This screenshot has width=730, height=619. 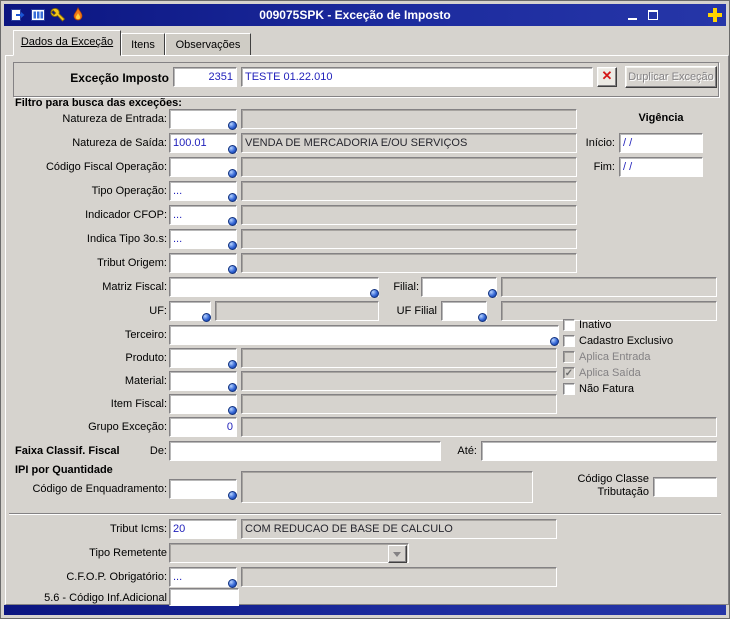 What do you see at coordinates (203, 381) in the screenshot?
I see `material-input` at bounding box center [203, 381].